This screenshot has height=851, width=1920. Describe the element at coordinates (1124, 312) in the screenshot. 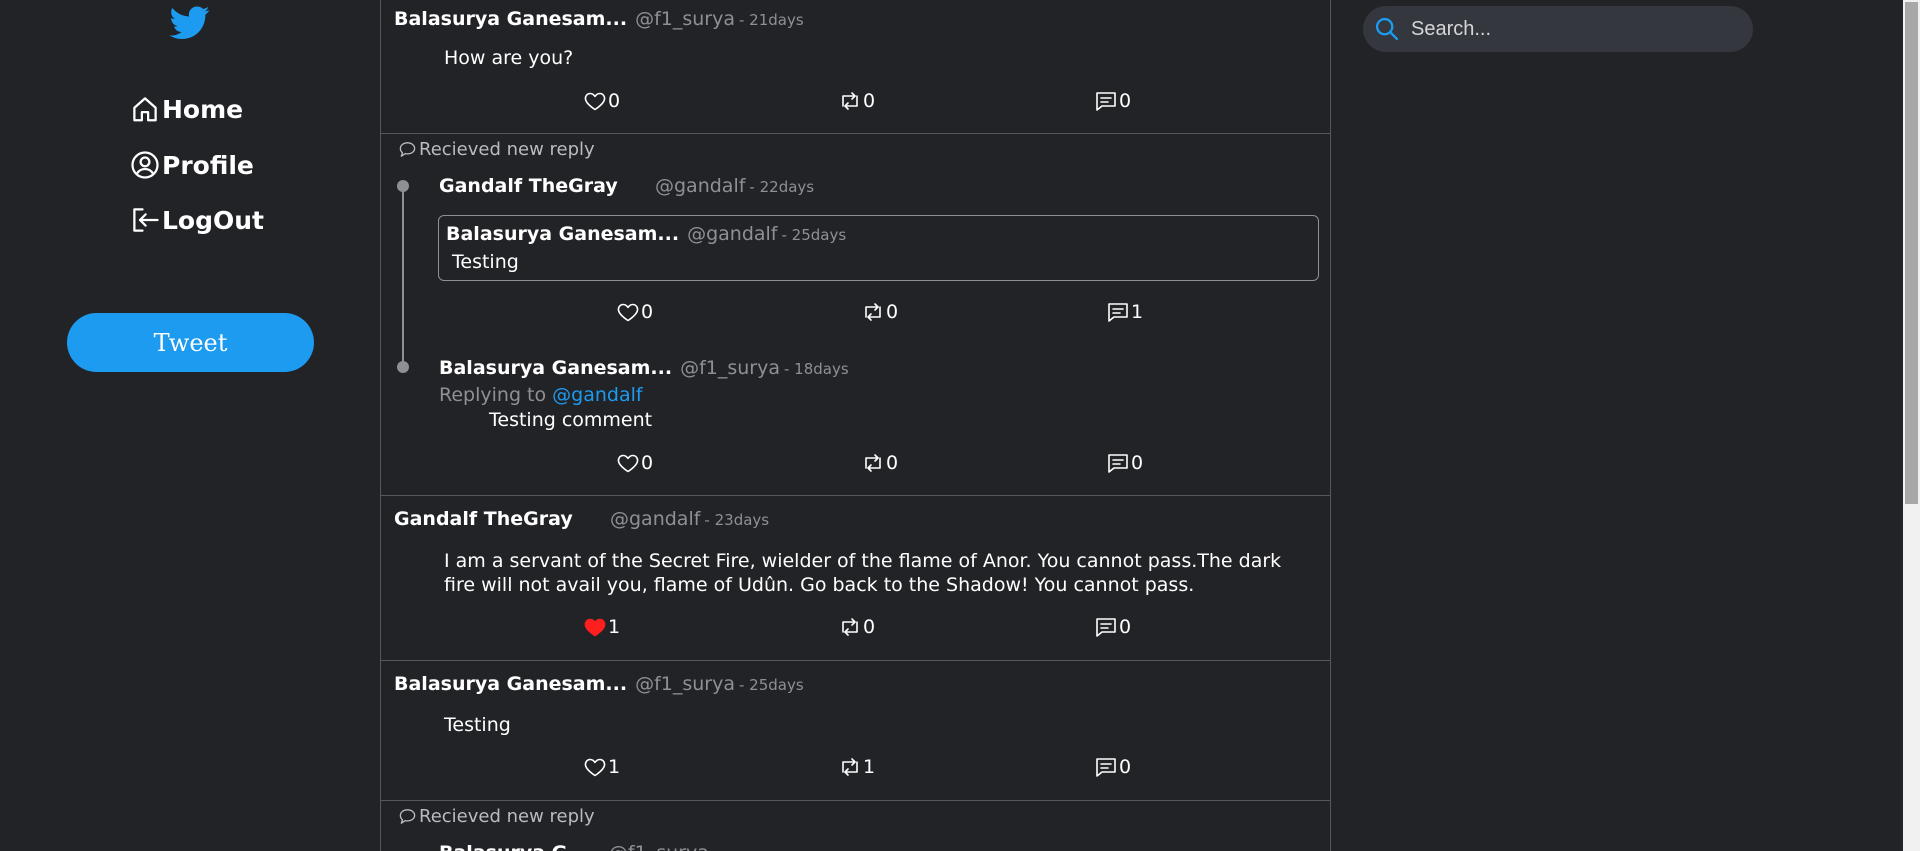

I see `reply-button: 1` at that location.